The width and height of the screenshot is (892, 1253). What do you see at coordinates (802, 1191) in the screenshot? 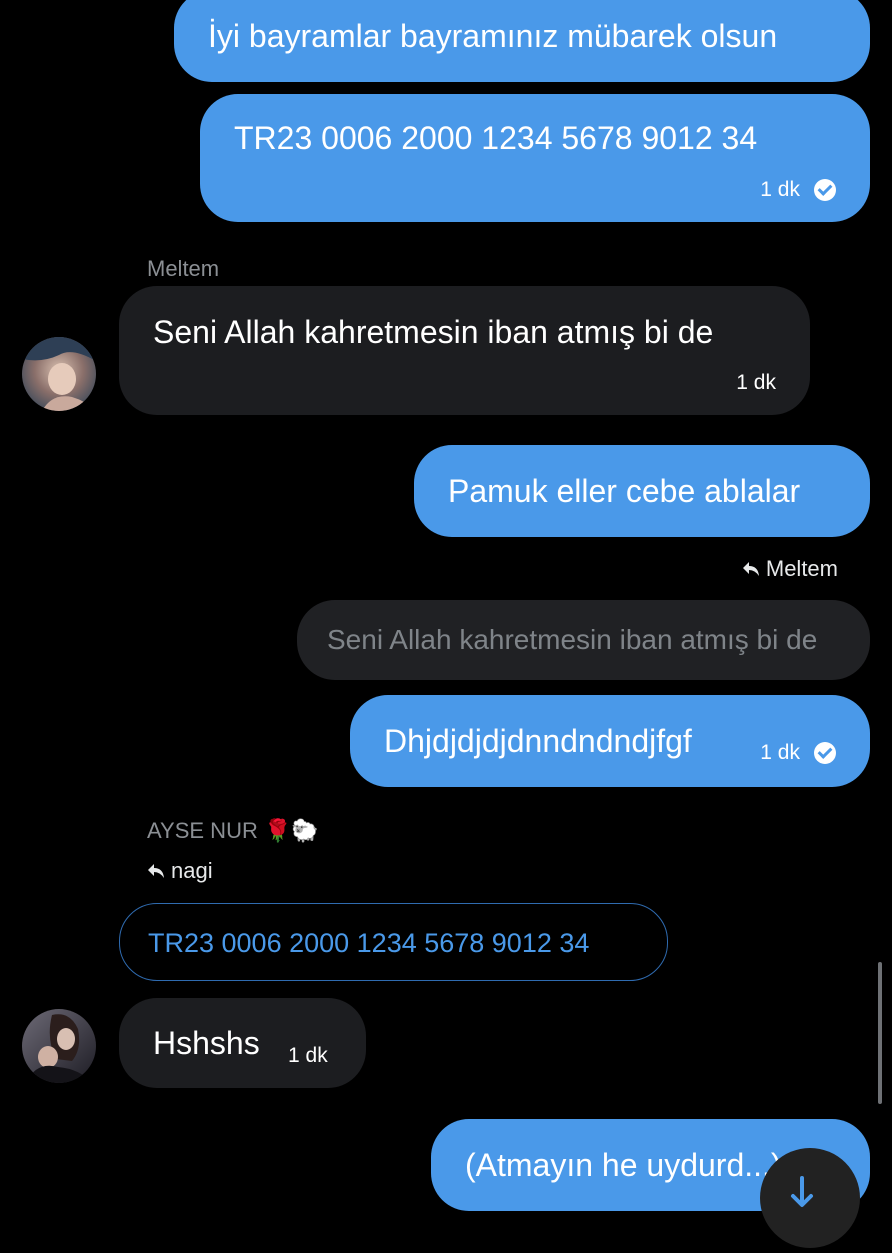
I see `arrow-down-icon` at bounding box center [802, 1191].